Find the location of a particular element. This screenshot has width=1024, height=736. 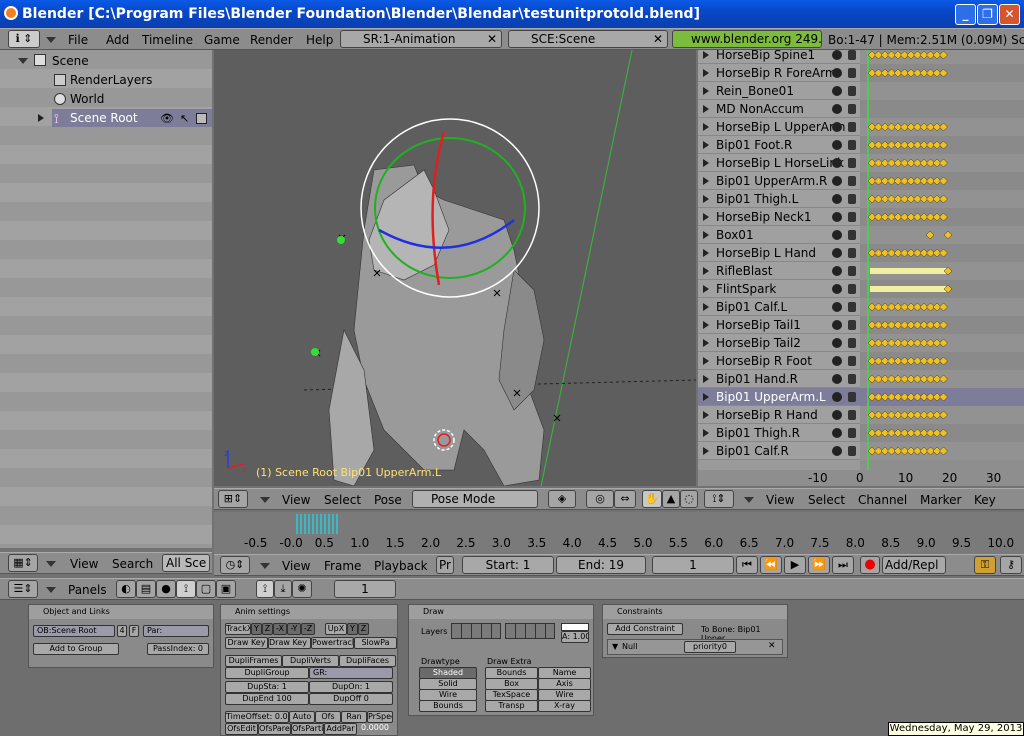

window-type-button: ⟟⇕ is located at coordinates (719, 499).